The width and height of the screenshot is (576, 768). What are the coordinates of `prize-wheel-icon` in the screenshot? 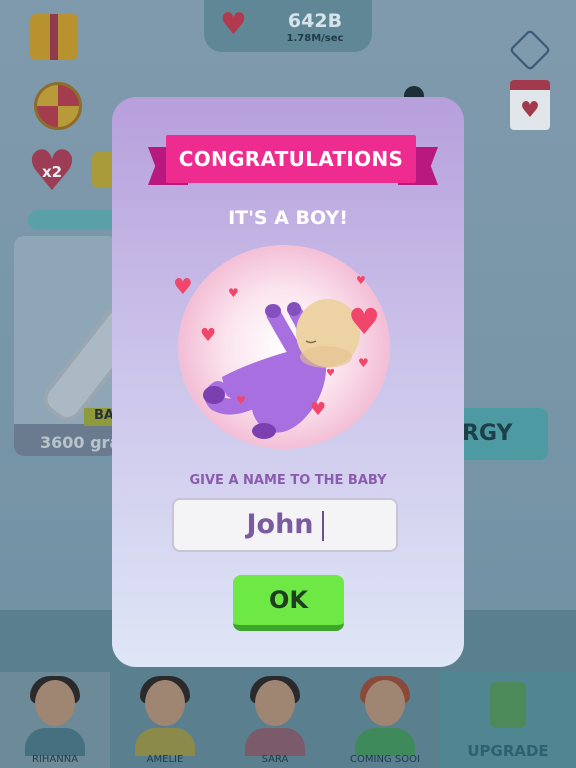 It's located at (58, 106).